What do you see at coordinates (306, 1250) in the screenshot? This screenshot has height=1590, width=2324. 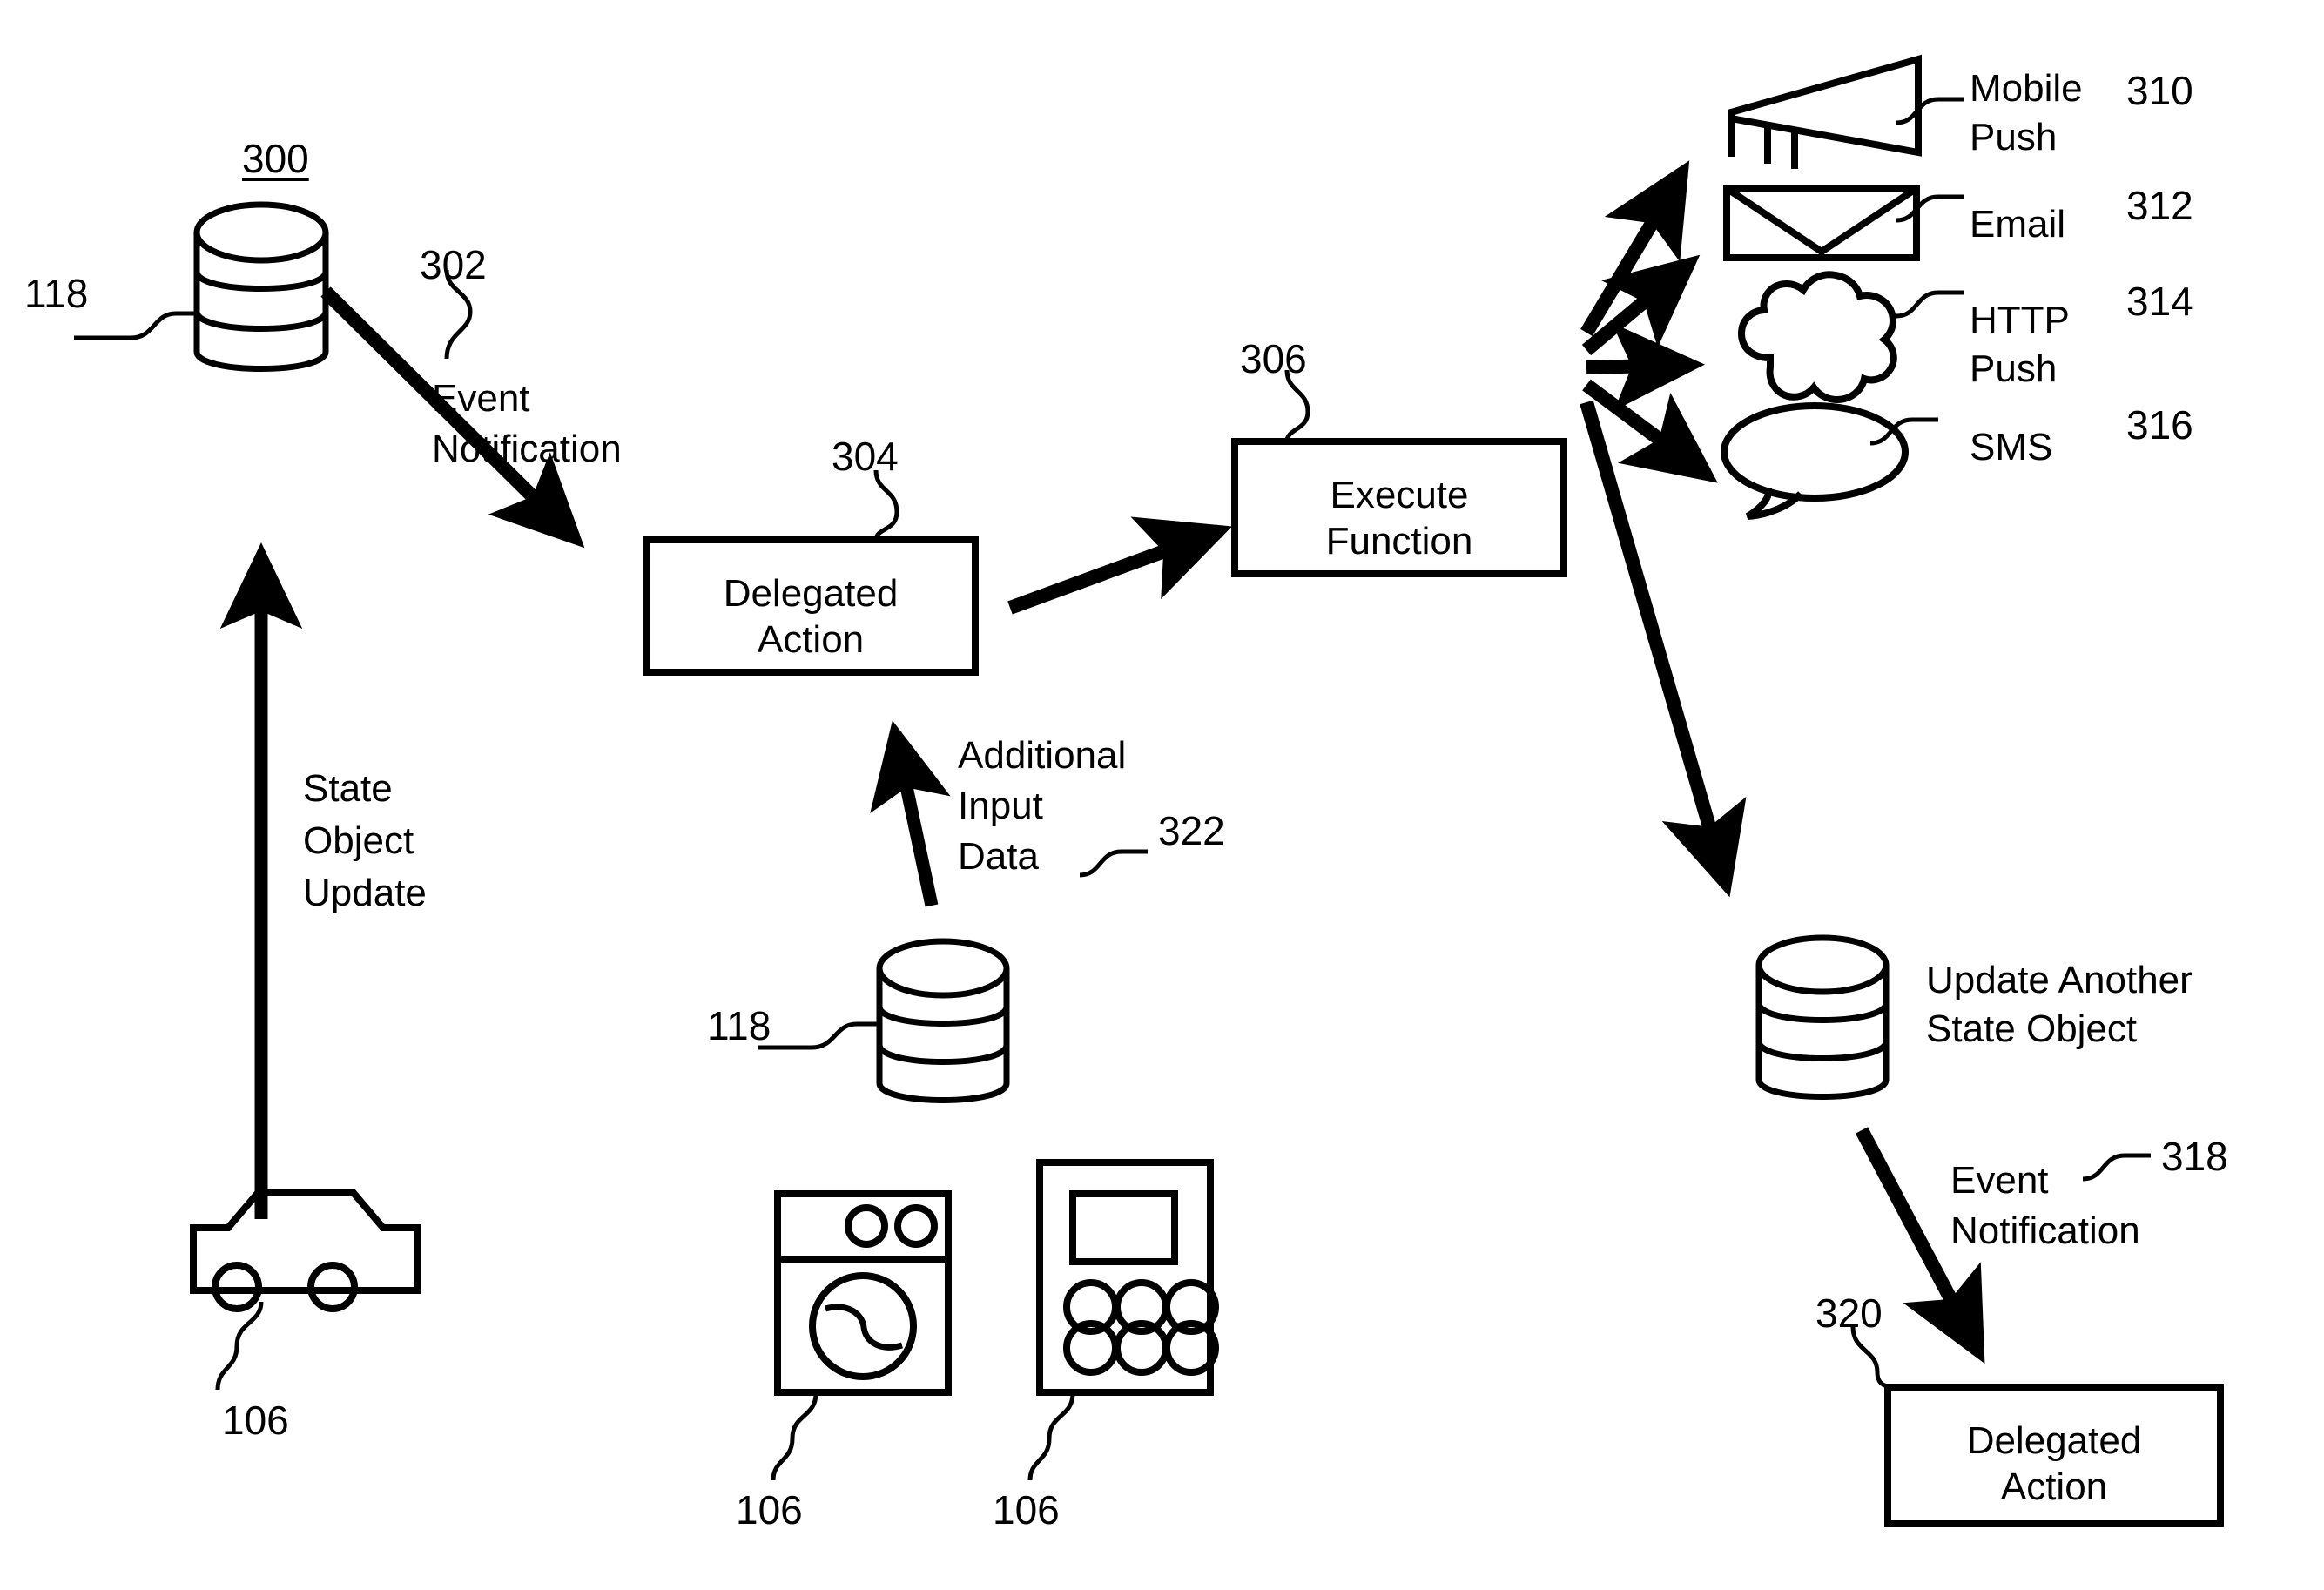 I see `car-icon` at bounding box center [306, 1250].